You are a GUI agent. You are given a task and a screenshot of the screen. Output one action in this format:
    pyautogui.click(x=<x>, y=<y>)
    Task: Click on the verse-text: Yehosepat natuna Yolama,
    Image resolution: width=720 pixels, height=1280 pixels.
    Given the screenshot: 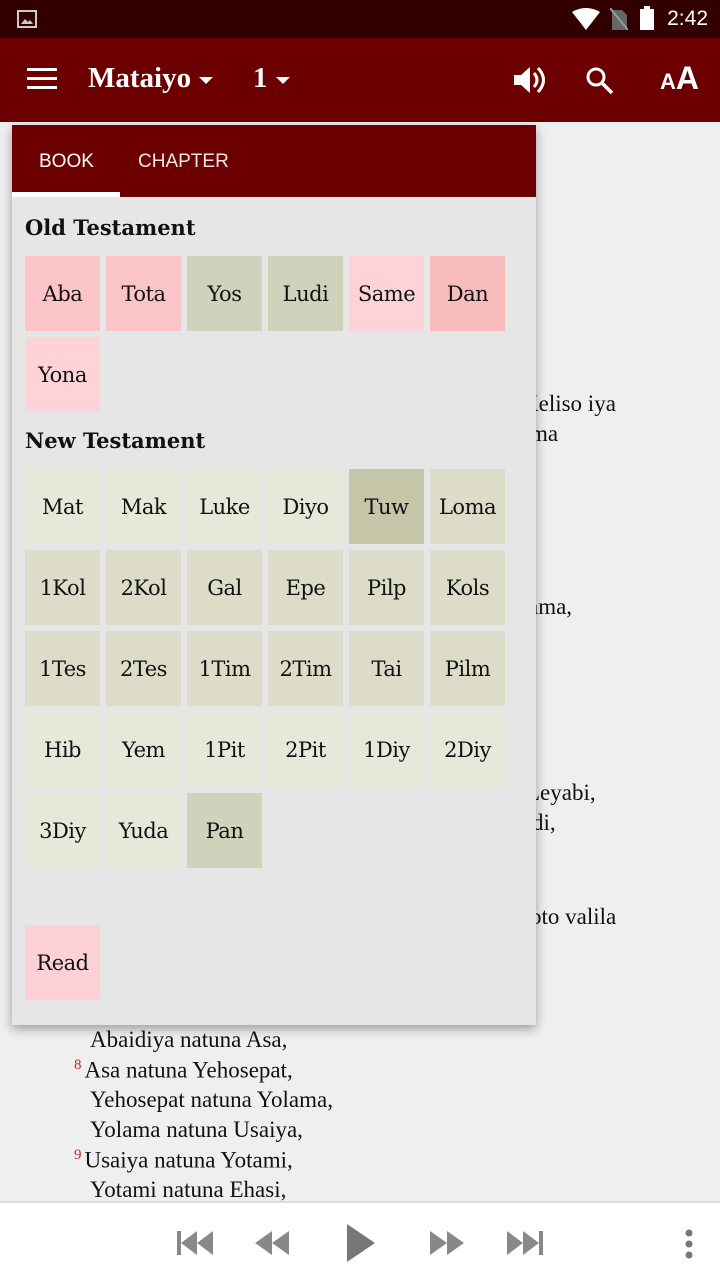 What is the action you would take?
    pyautogui.click(x=211, y=1099)
    